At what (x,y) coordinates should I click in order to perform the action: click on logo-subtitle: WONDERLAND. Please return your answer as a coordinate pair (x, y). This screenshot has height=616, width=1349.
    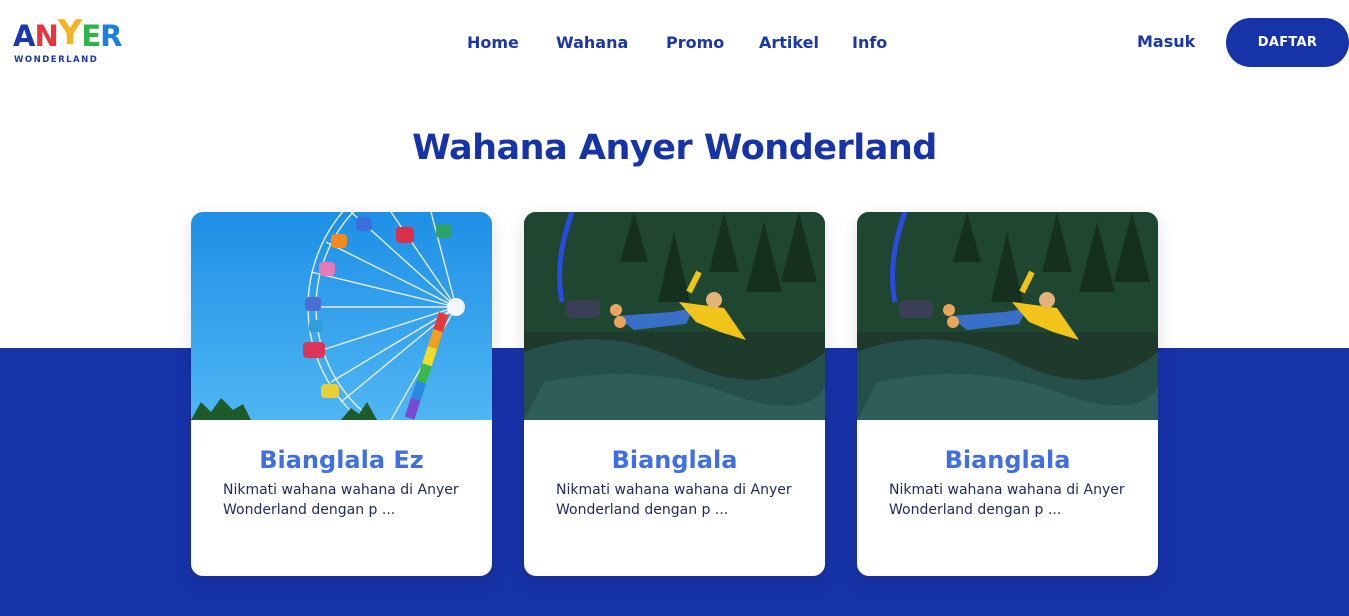
    Looking at the image, I should click on (56, 60).